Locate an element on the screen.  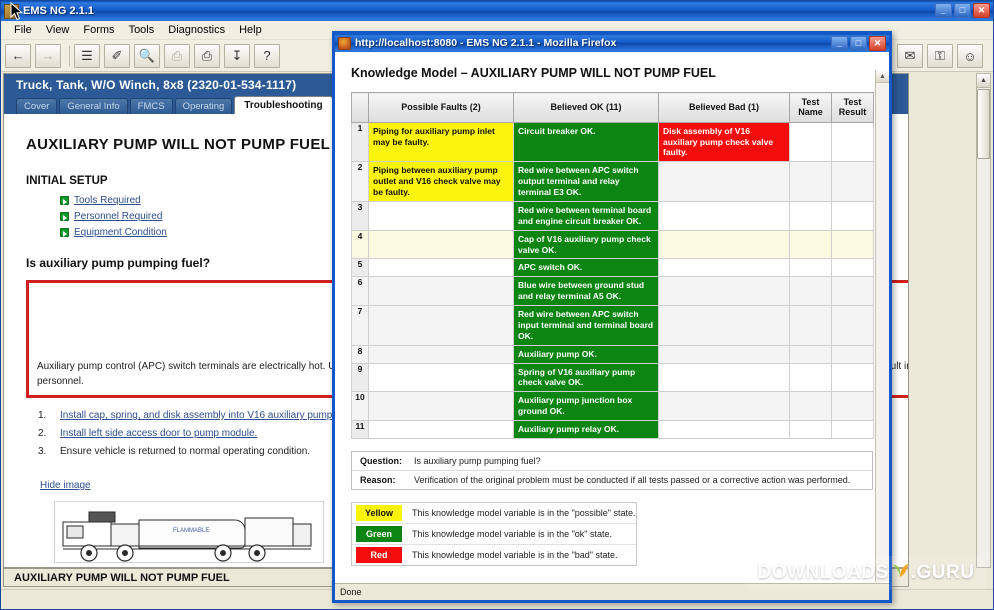
firefox-icon is located at coordinates (344, 43).